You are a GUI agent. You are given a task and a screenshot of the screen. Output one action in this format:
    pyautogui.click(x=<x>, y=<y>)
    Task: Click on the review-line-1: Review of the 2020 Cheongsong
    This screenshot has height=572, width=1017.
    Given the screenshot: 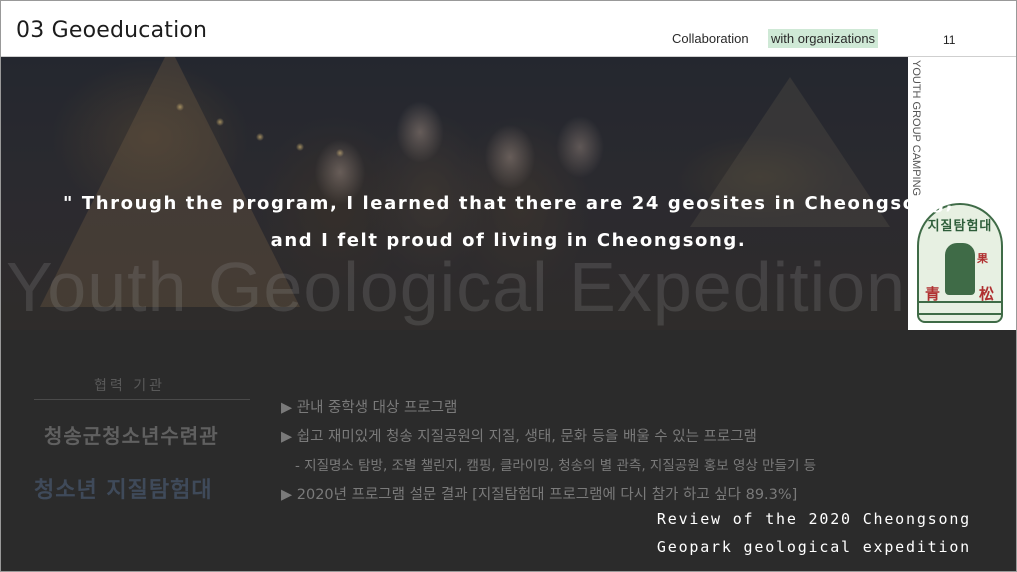 What is the action you would take?
    pyautogui.click(x=813, y=519)
    